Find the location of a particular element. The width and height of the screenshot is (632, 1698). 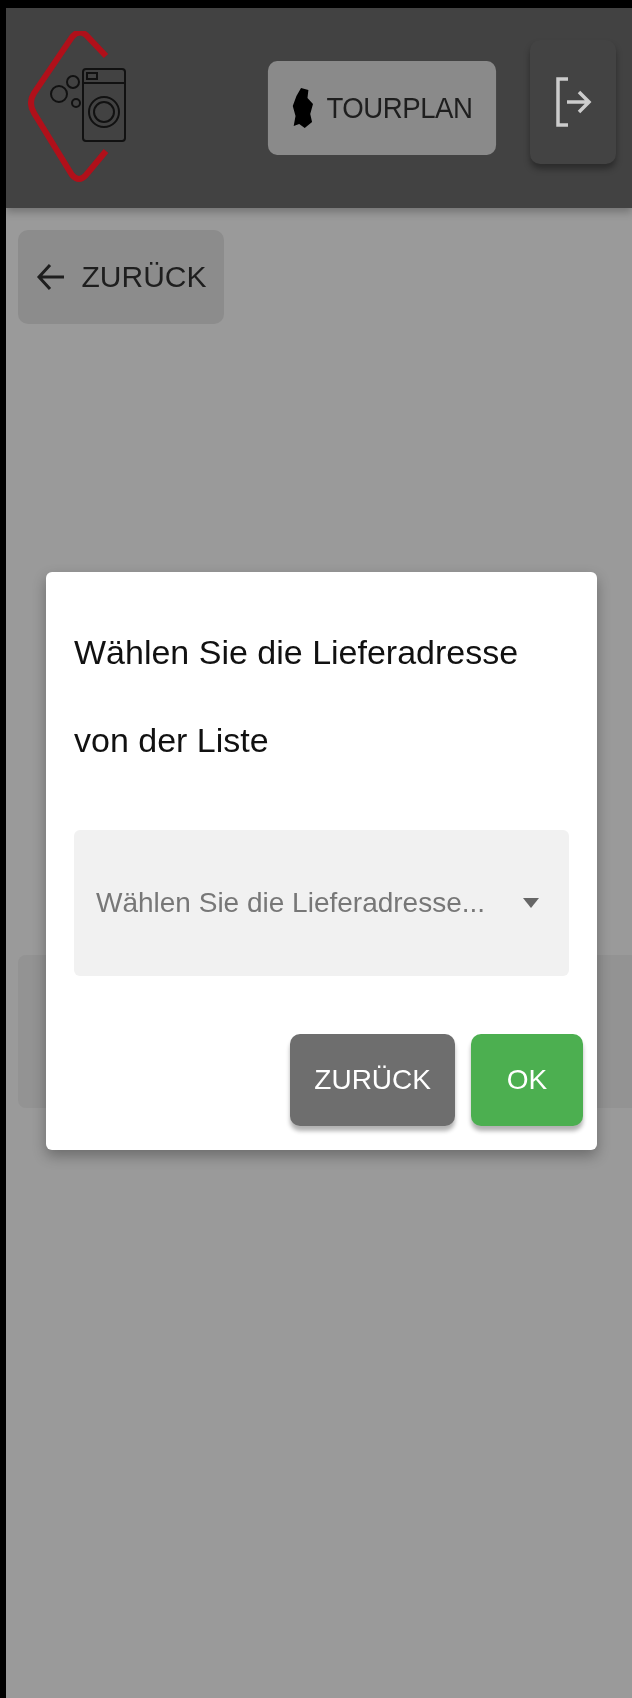

tourplan-button: TOURPLAN is located at coordinates (382, 108).